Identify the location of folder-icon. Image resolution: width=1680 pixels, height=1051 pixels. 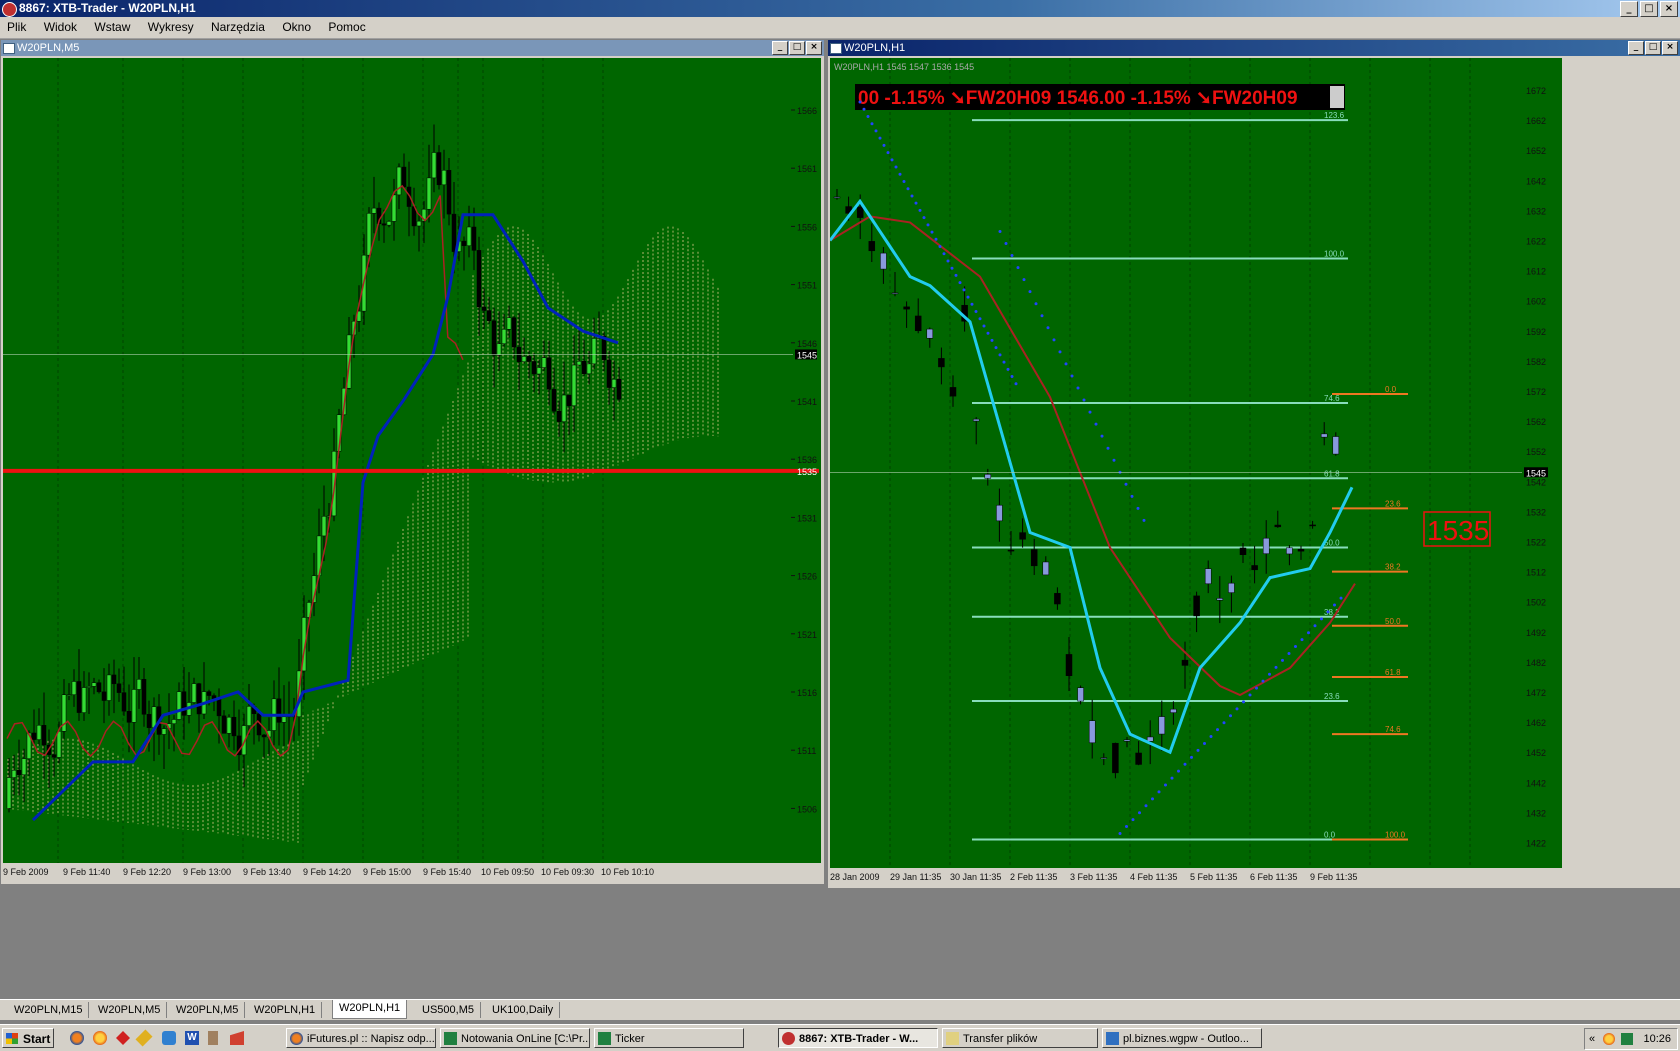
(952, 1038).